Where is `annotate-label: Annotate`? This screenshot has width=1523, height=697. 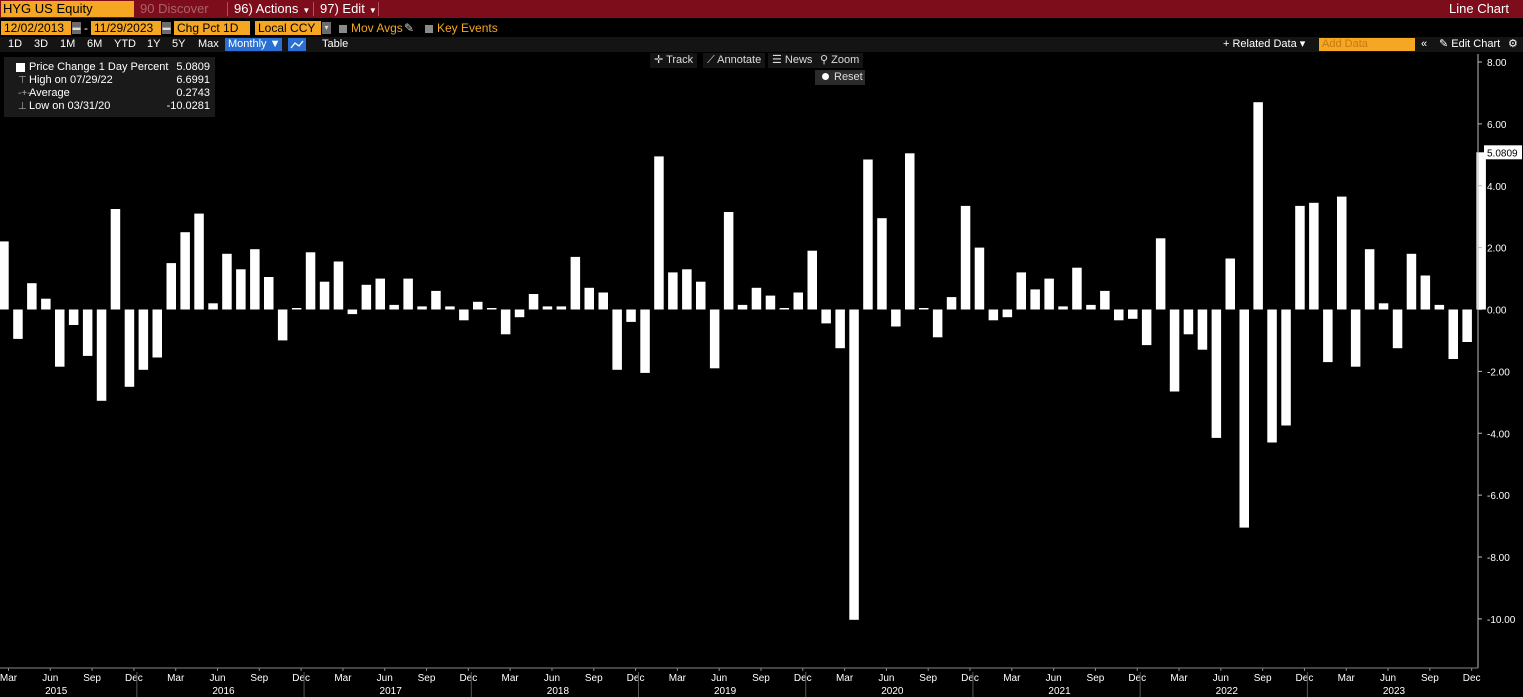 annotate-label: Annotate is located at coordinates (739, 60).